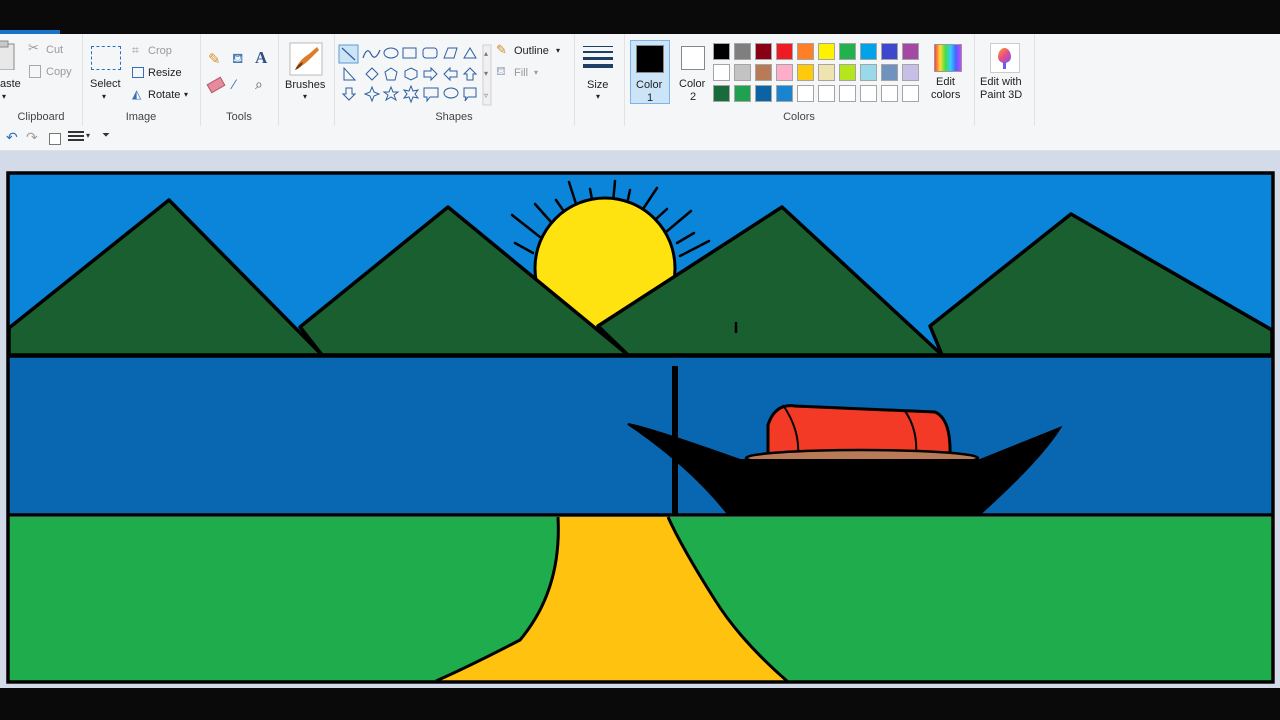 This screenshot has width=1280, height=720. I want to click on copy-label: Copy, so click(59, 72).